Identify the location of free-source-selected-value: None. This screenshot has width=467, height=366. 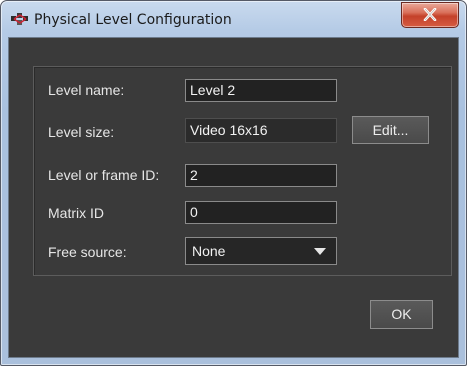
(209, 251).